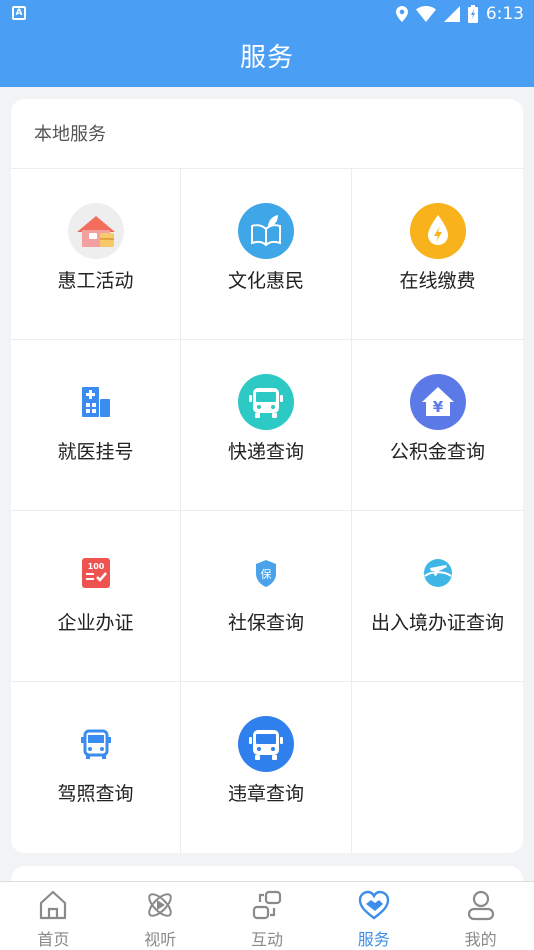 Image resolution: width=534 pixels, height=950 pixels. Describe the element at coordinates (451, 14) in the screenshot. I see `signal-icon` at that location.